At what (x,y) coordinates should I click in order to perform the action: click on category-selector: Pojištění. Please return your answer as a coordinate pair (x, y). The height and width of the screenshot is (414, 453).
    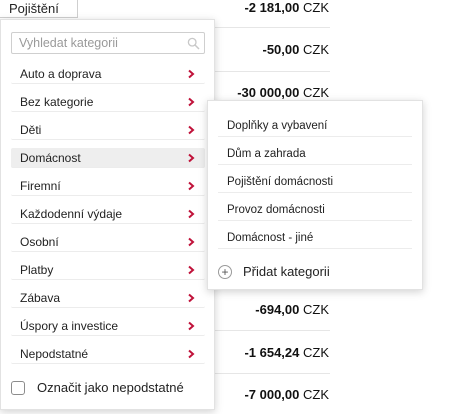
    Looking at the image, I should click on (39, 9).